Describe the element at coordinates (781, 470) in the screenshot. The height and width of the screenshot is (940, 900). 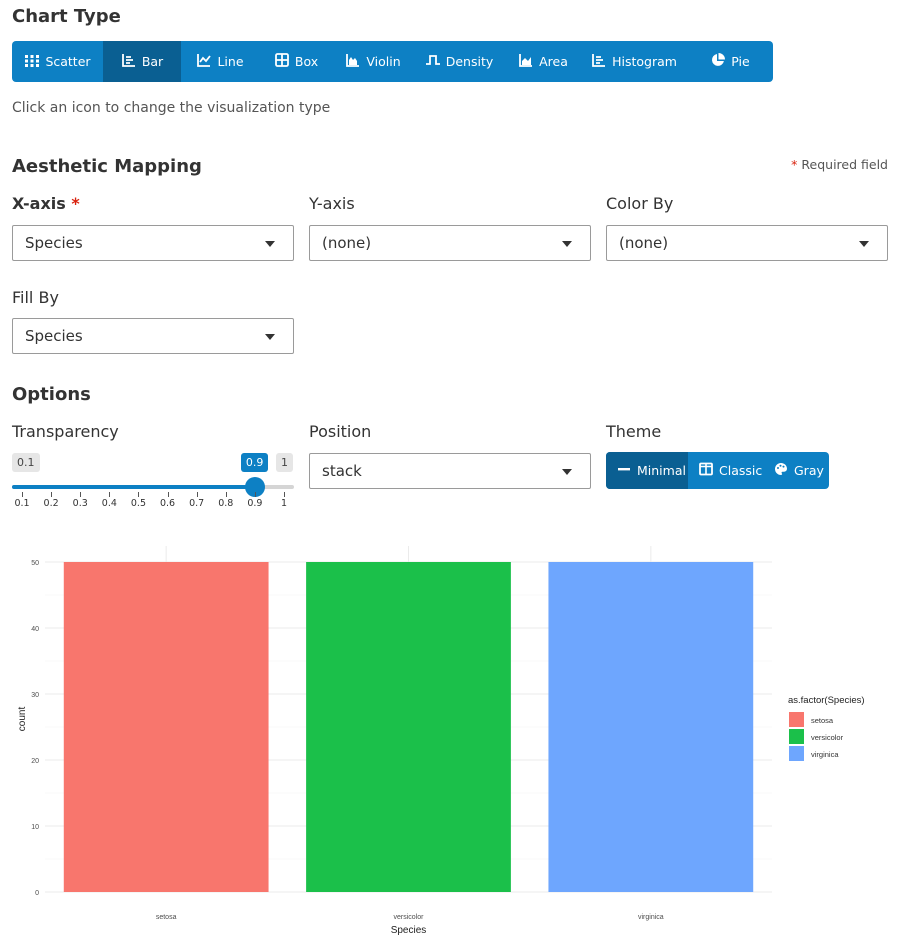
I see `palette-icon` at that location.